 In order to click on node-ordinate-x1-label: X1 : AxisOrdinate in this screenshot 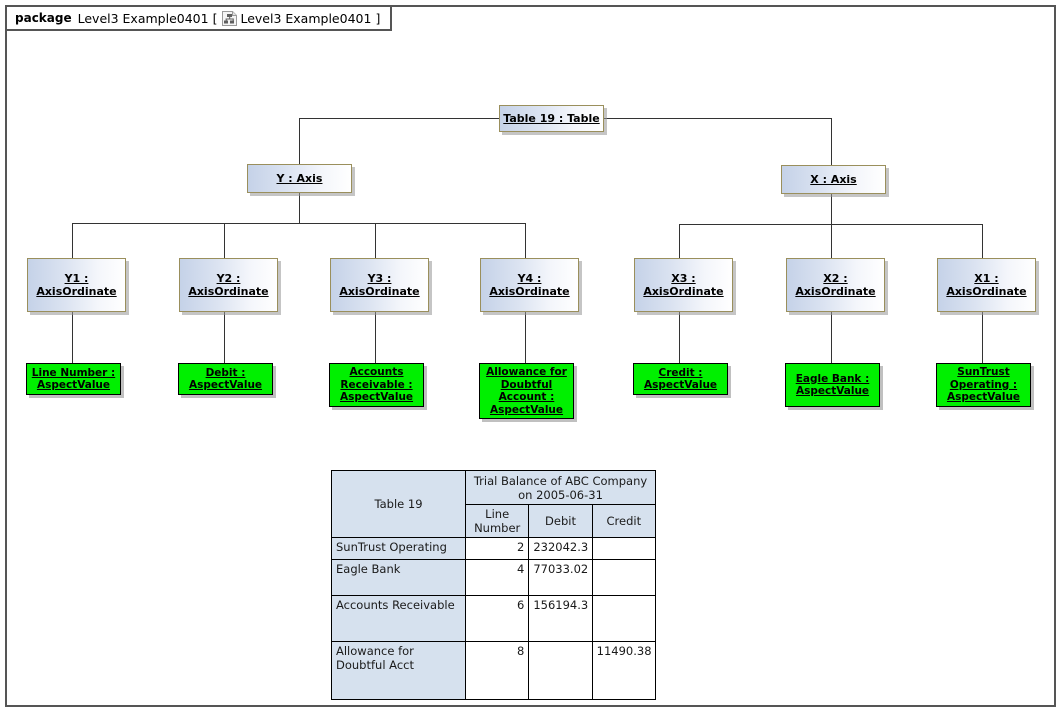, I will do `click(986, 285)`.